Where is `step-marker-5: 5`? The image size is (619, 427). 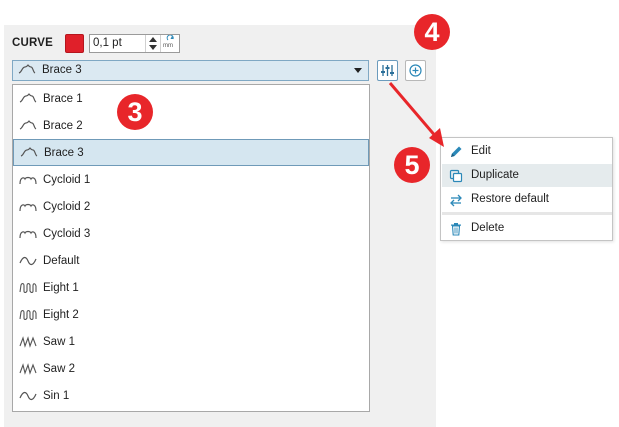 step-marker-5: 5 is located at coordinates (412, 165).